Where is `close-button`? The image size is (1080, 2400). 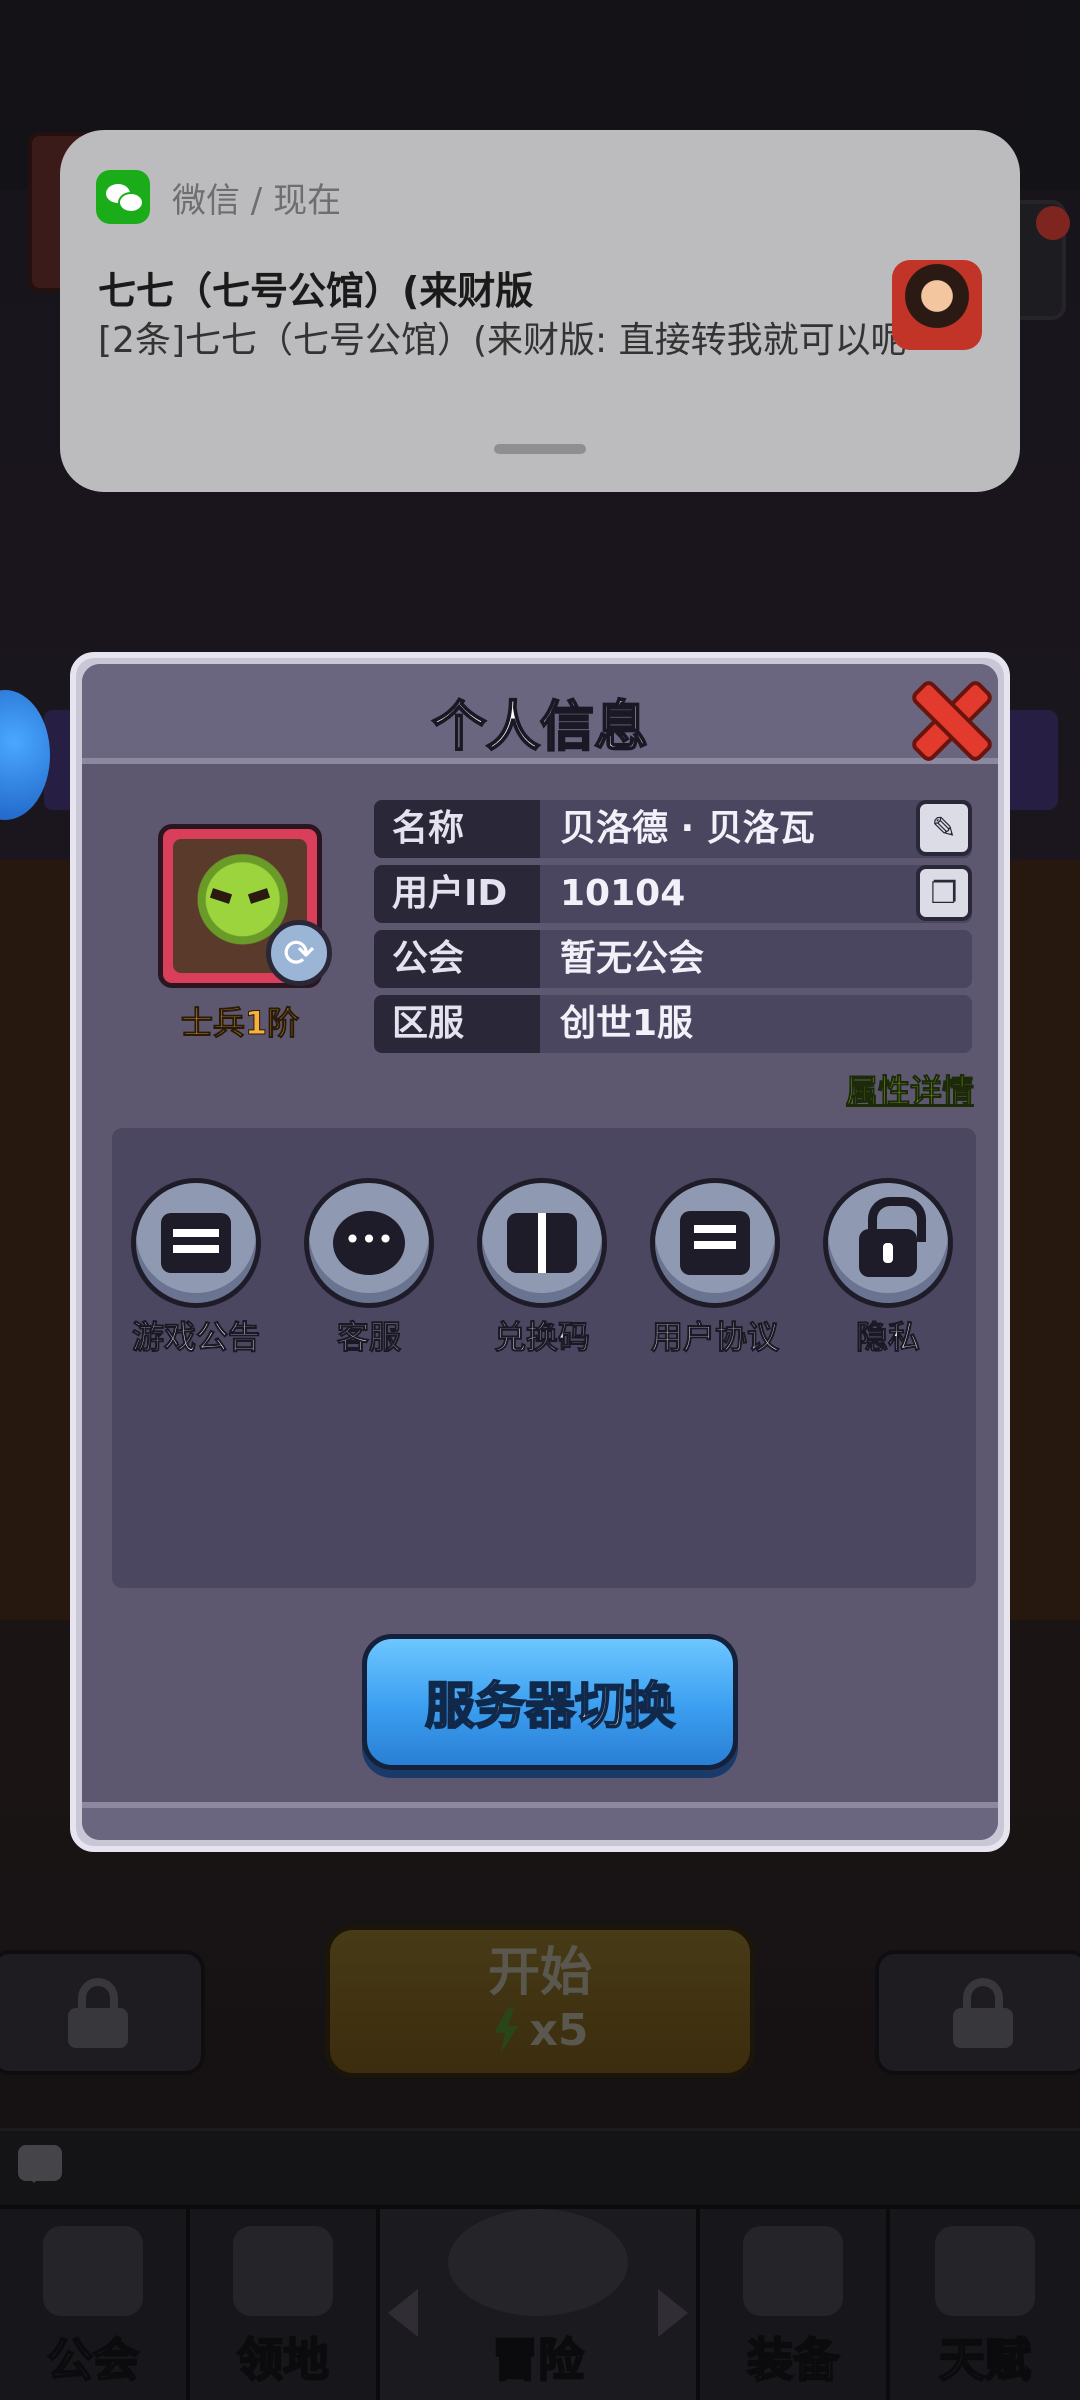
close-button is located at coordinates (944, 714).